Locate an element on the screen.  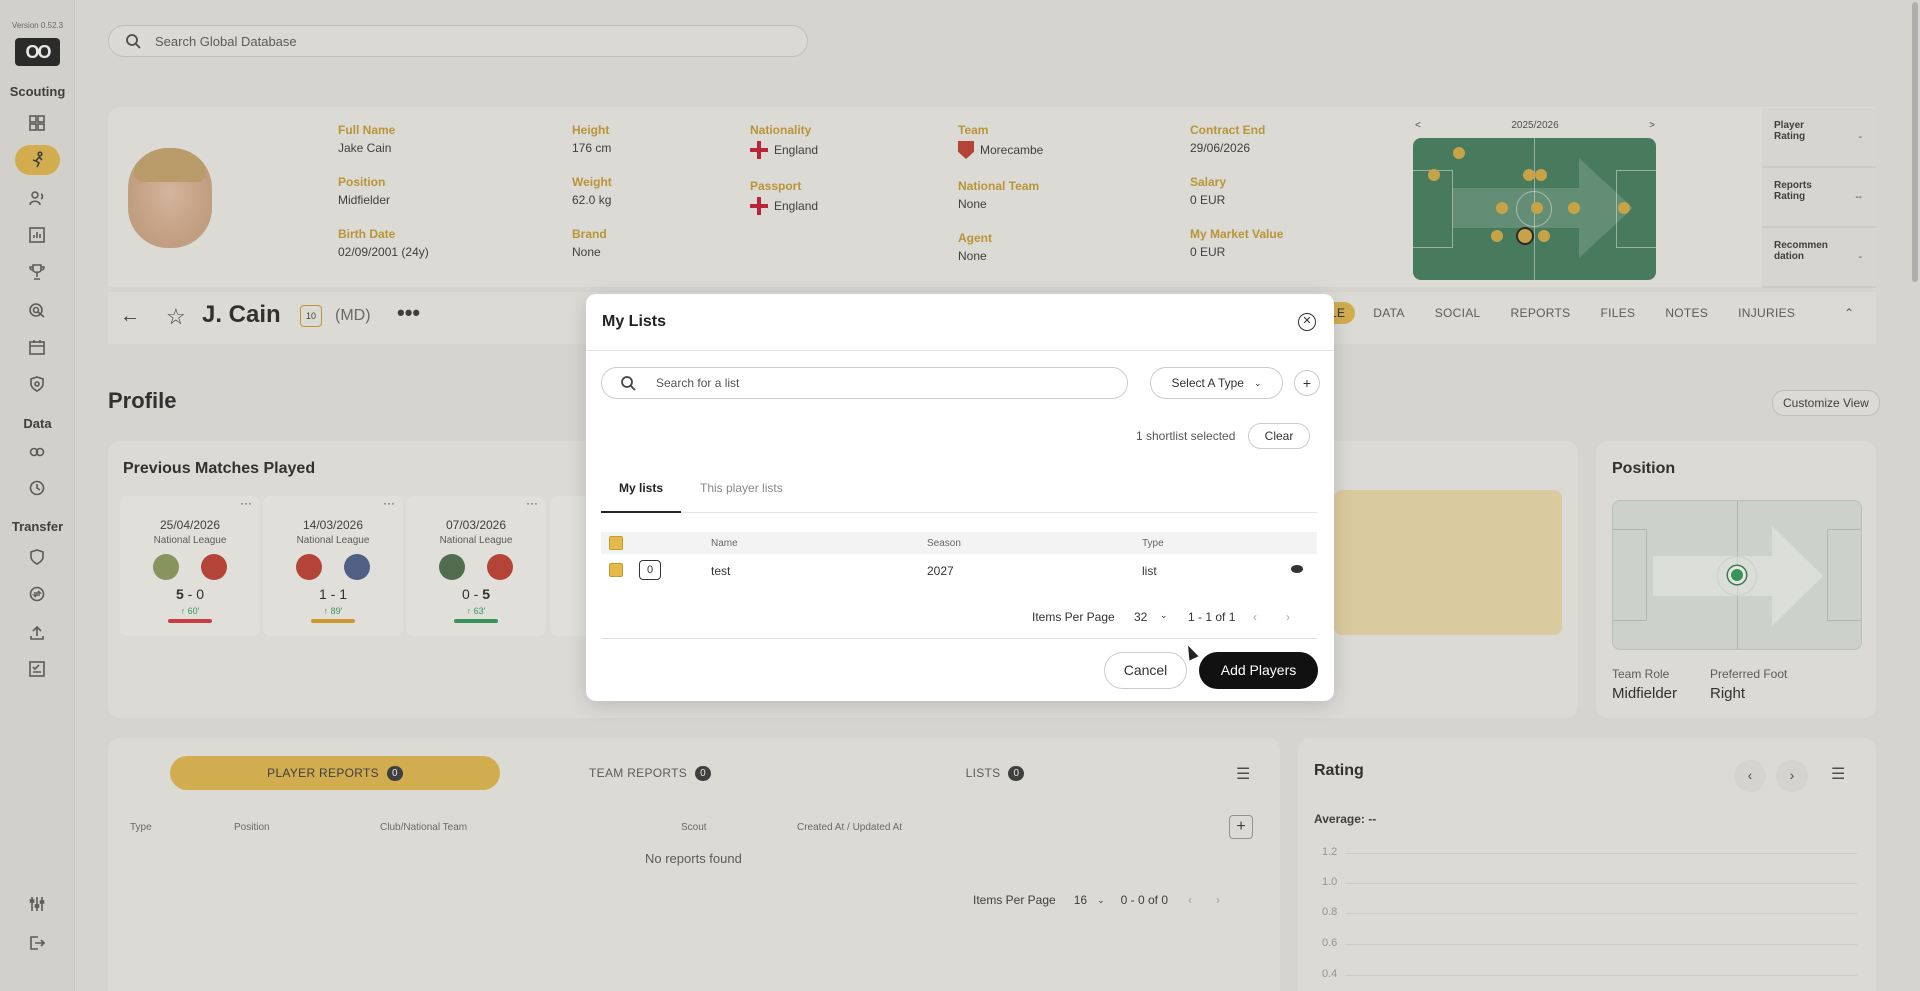
page-prev-icon: ‹ is located at coordinates (1255, 617).